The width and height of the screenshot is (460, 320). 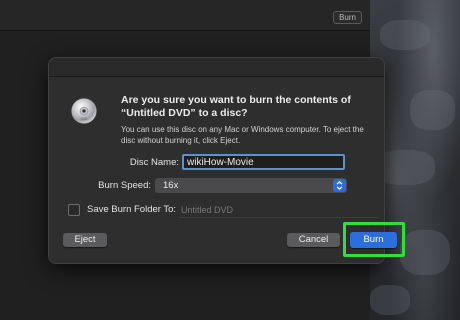 What do you see at coordinates (347, 17) in the screenshot?
I see `toolbar-burn-button: Burn` at bounding box center [347, 17].